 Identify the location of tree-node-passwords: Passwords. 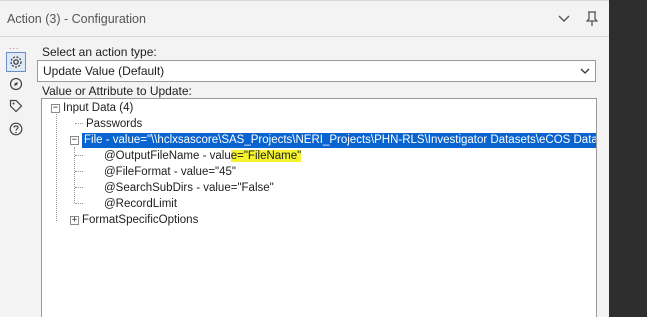
(114, 124).